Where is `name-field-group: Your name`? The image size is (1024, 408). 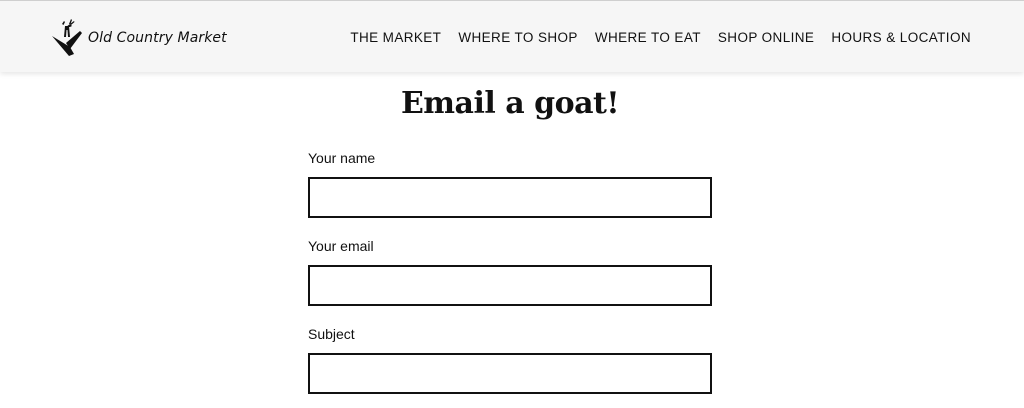 name-field-group: Your name is located at coordinates (511, 192).